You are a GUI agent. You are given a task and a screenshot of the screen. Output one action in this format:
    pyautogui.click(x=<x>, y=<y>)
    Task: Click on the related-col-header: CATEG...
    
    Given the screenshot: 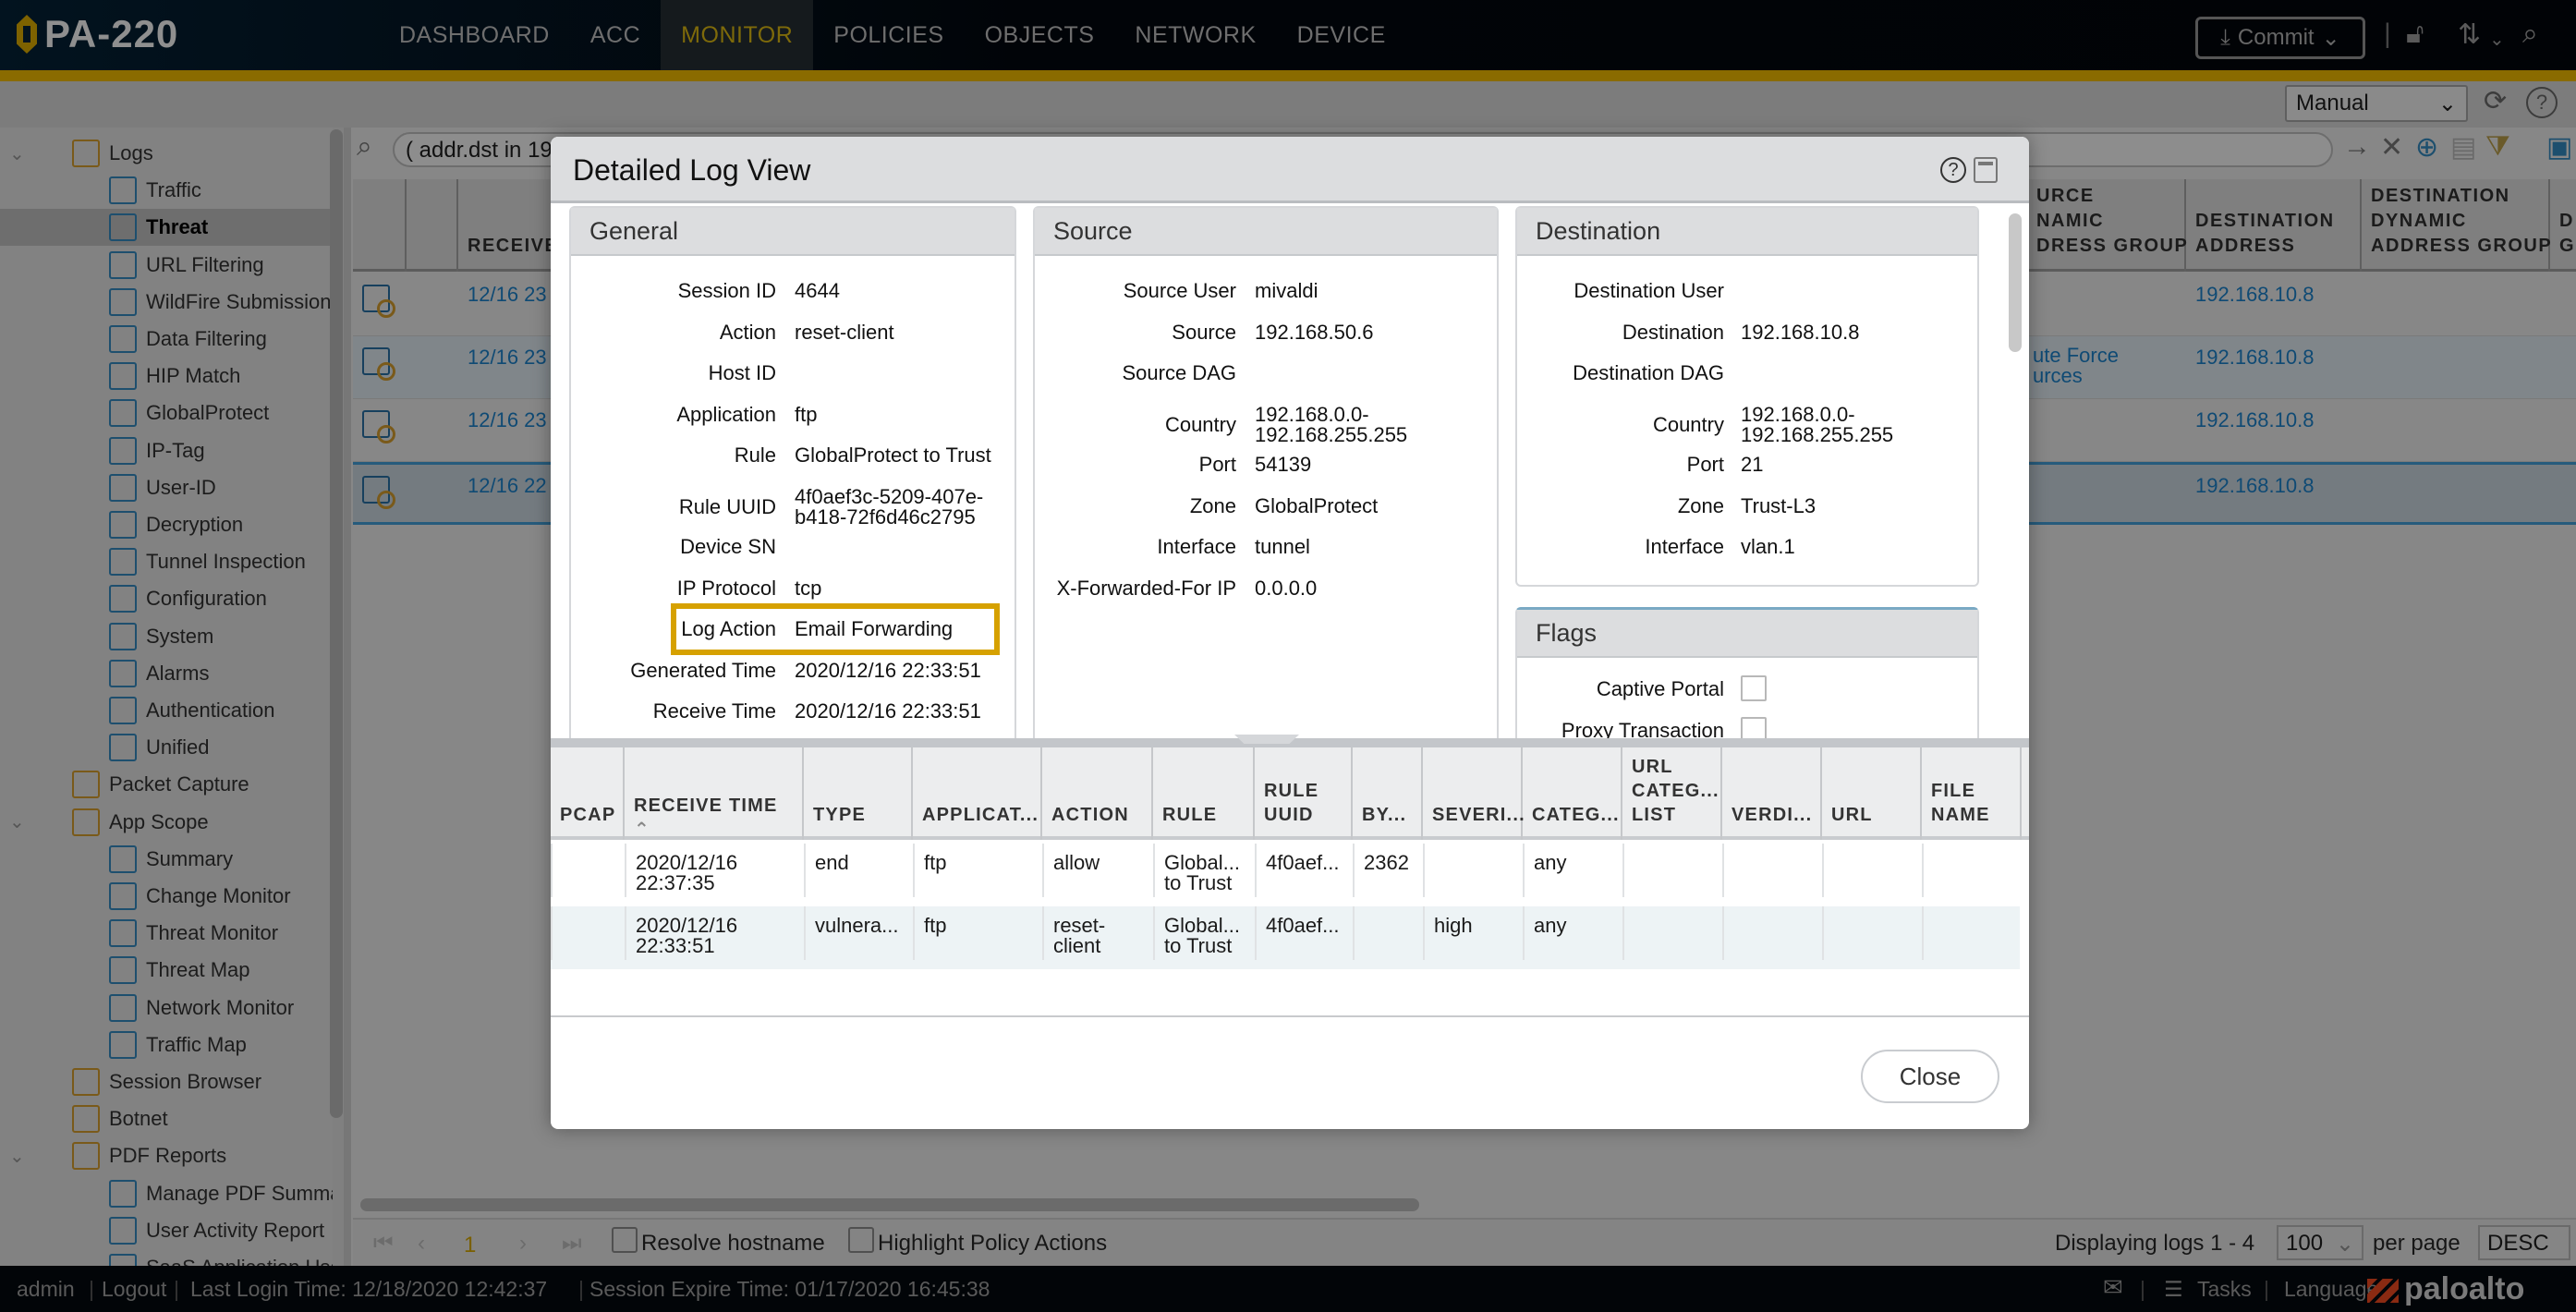 What is the action you would take?
    pyautogui.click(x=1572, y=793)
    